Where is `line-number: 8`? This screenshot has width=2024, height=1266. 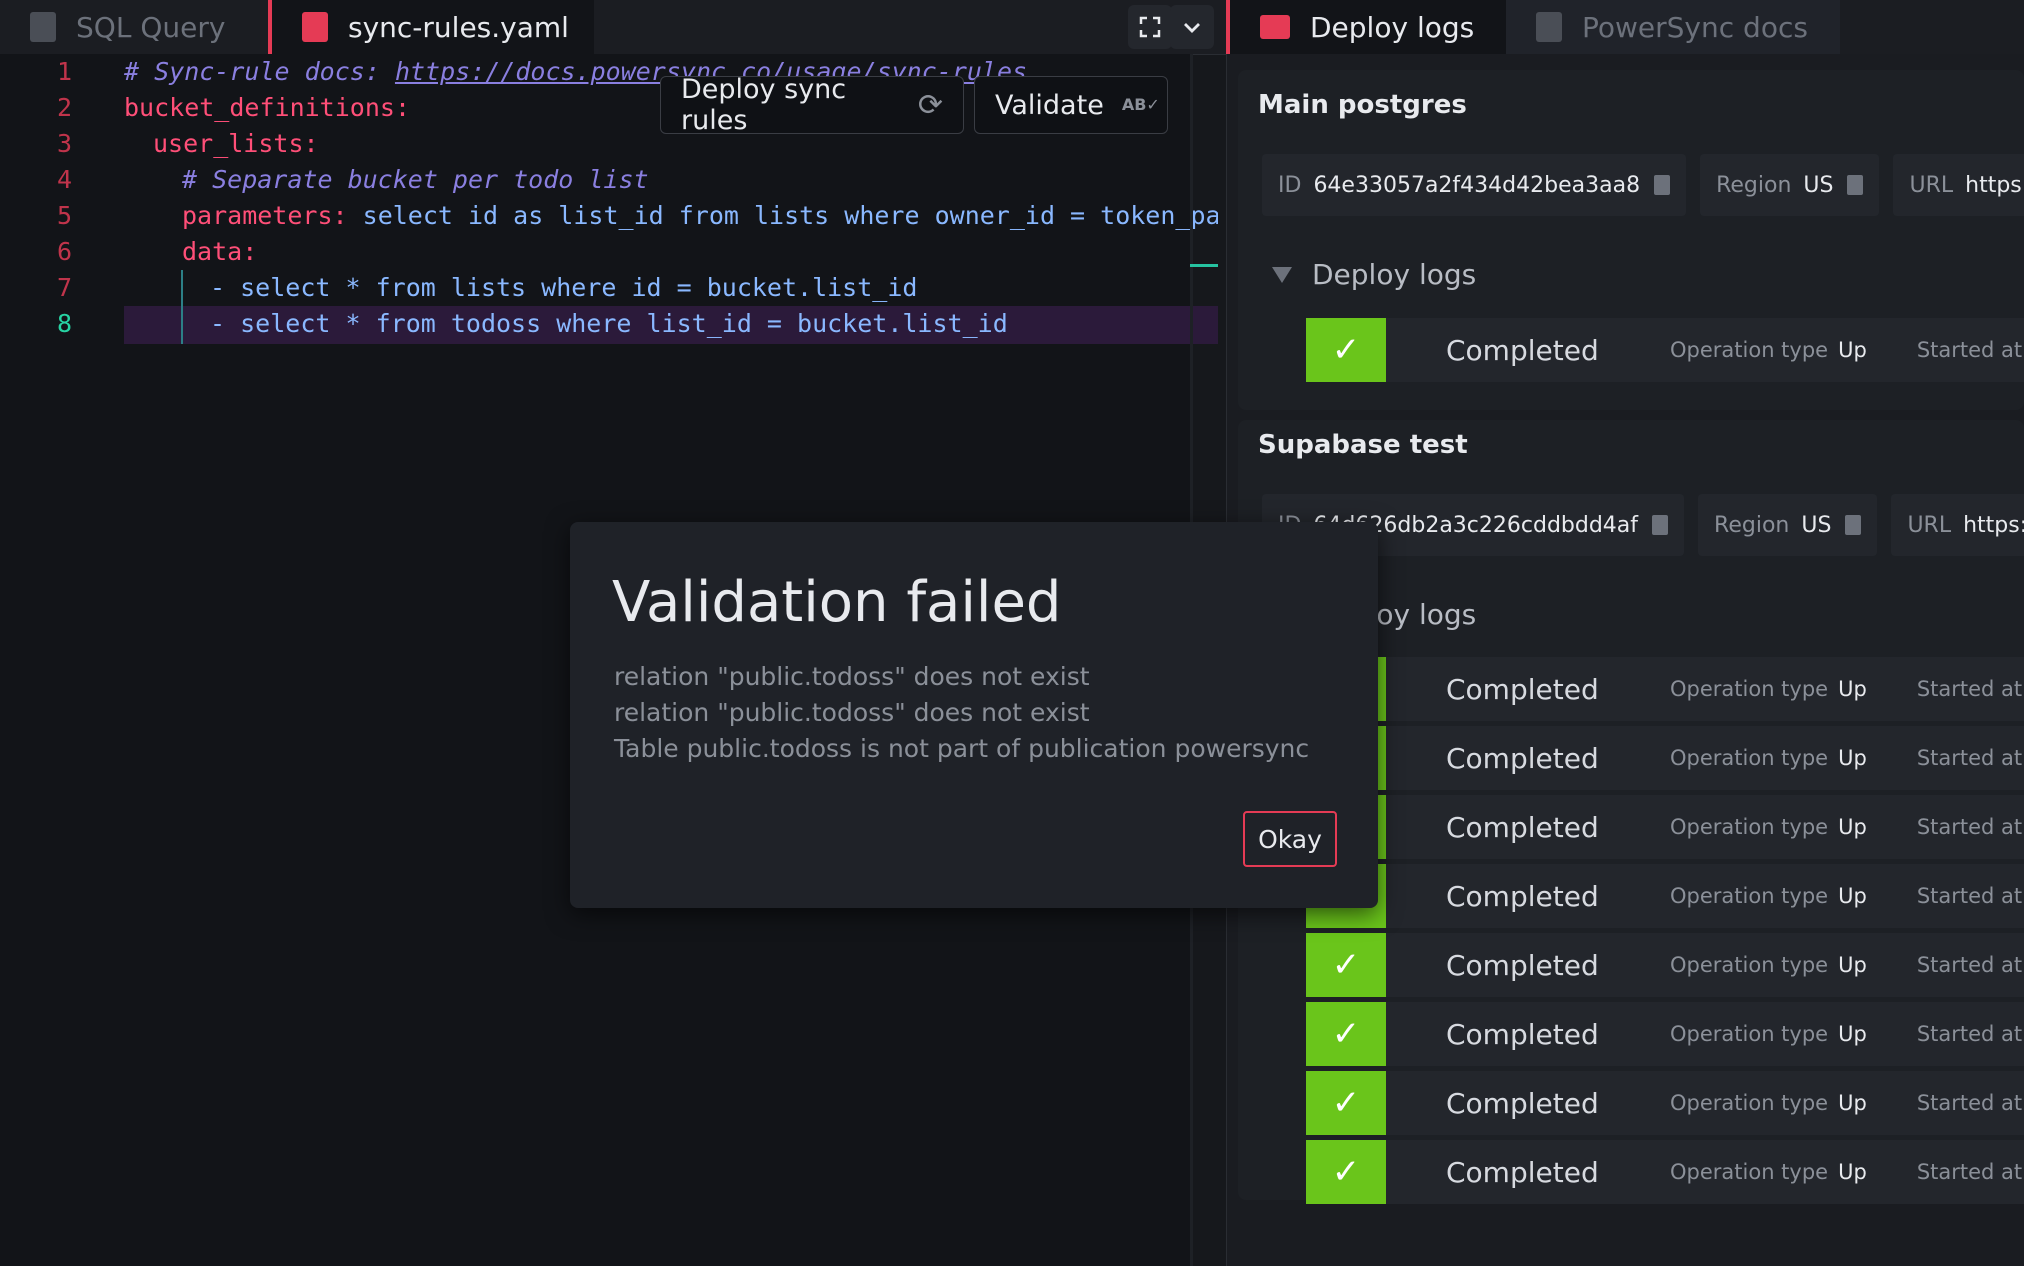 line-number: 8 is located at coordinates (64, 323).